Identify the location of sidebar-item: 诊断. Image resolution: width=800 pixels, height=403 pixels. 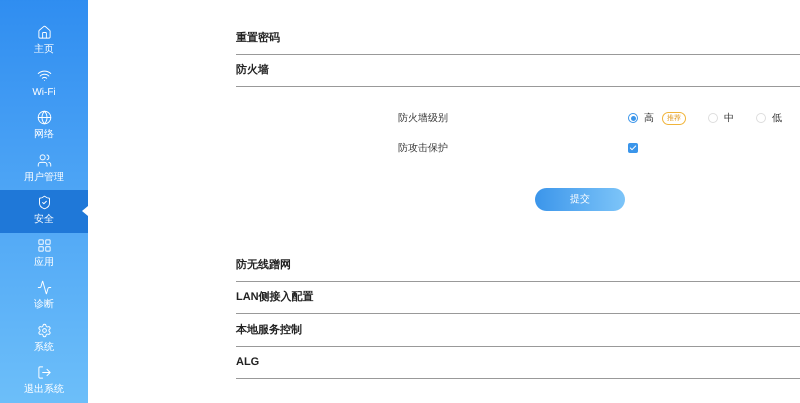
(44, 296).